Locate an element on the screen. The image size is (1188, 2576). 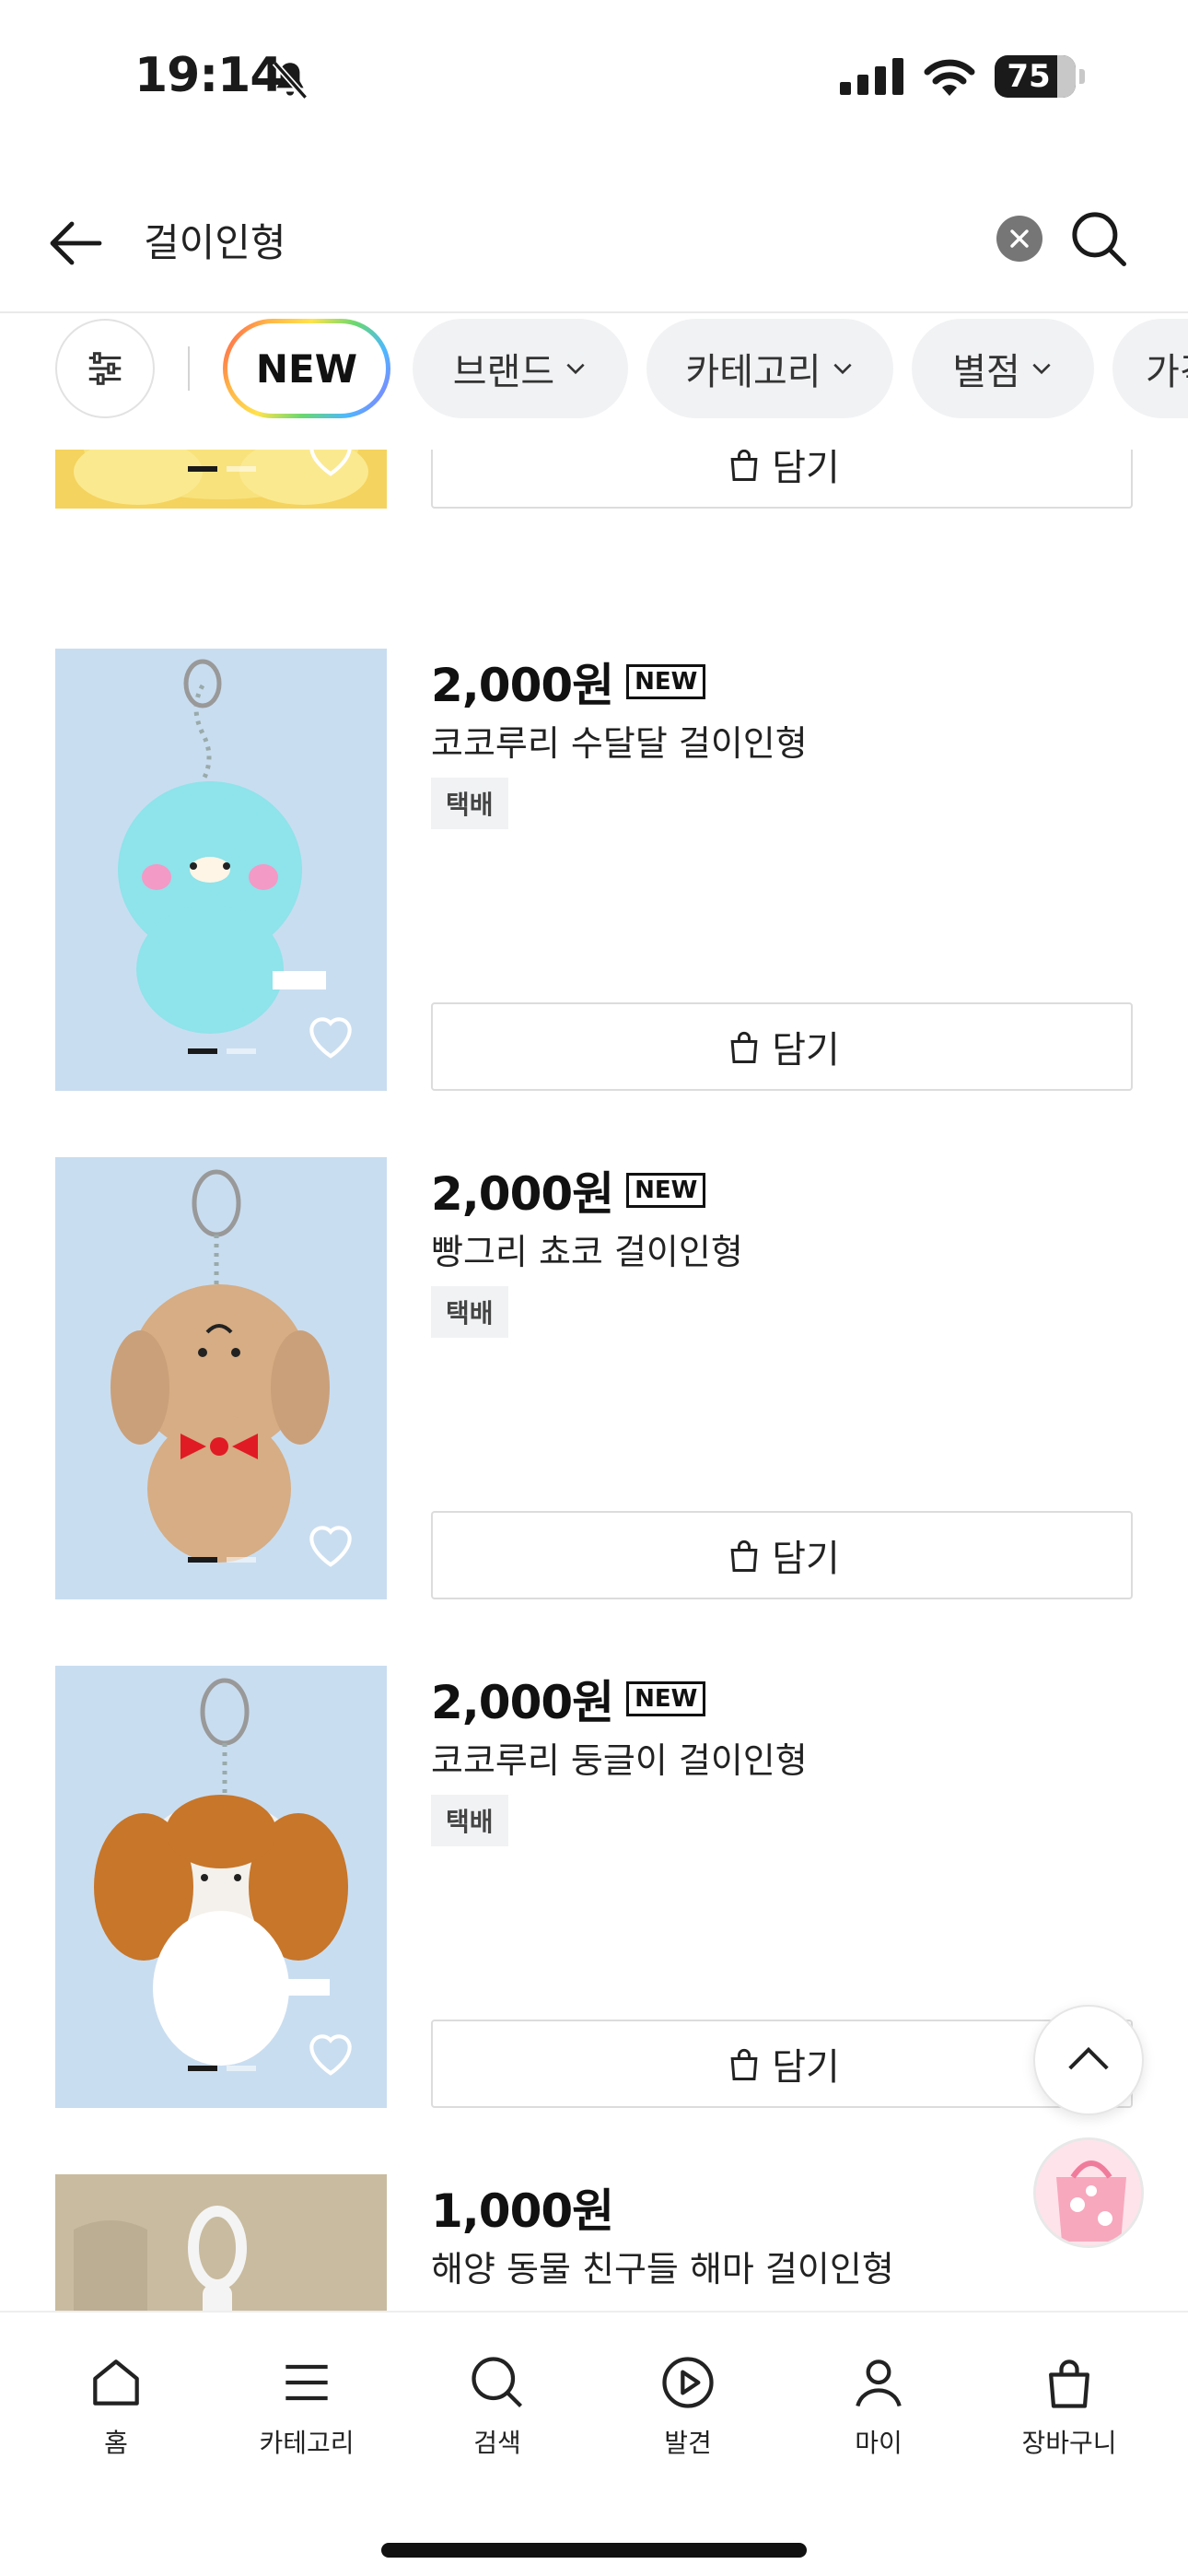
nav-home: 홈 is located at coordinates (116, 2405).